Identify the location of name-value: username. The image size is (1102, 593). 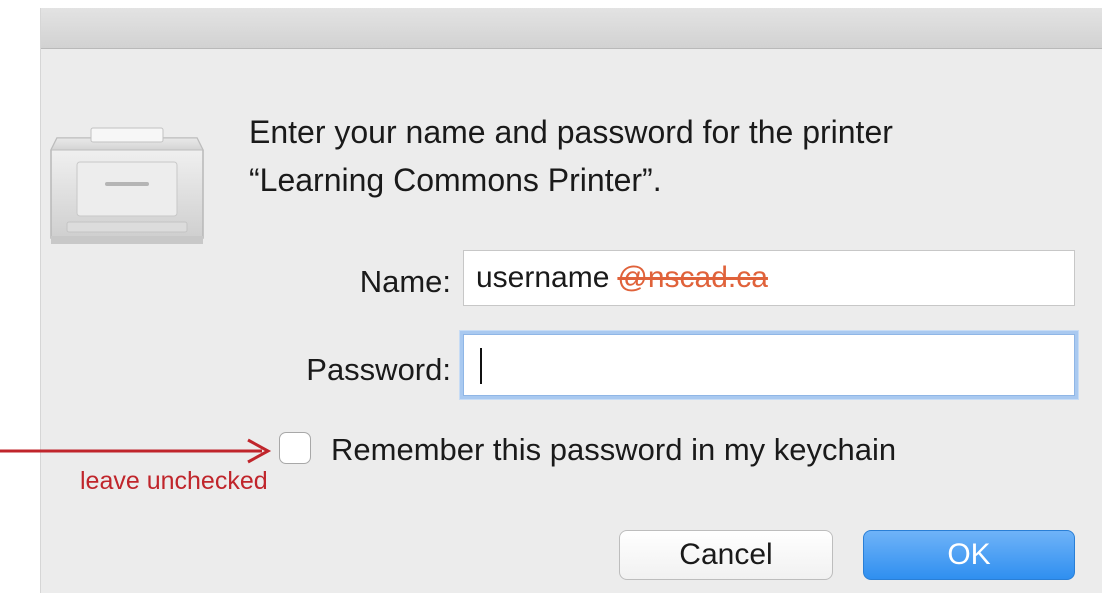
(543, 277).